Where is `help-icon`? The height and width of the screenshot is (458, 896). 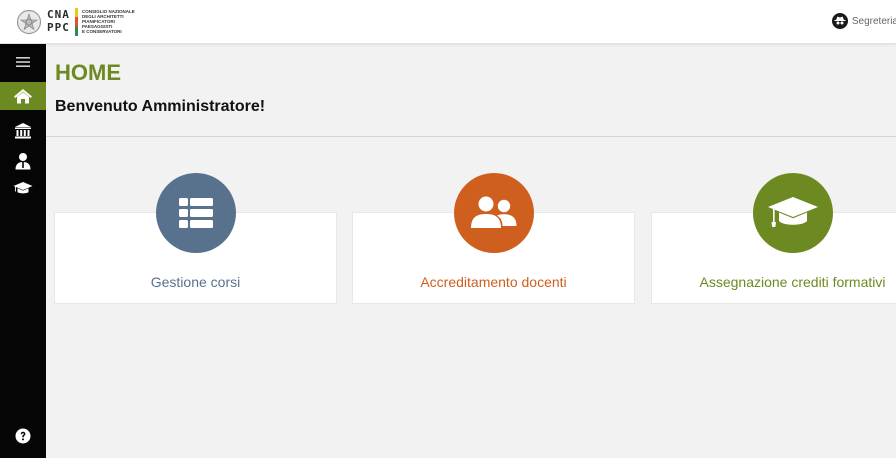 help-icon is located at coordinates (23, 436).